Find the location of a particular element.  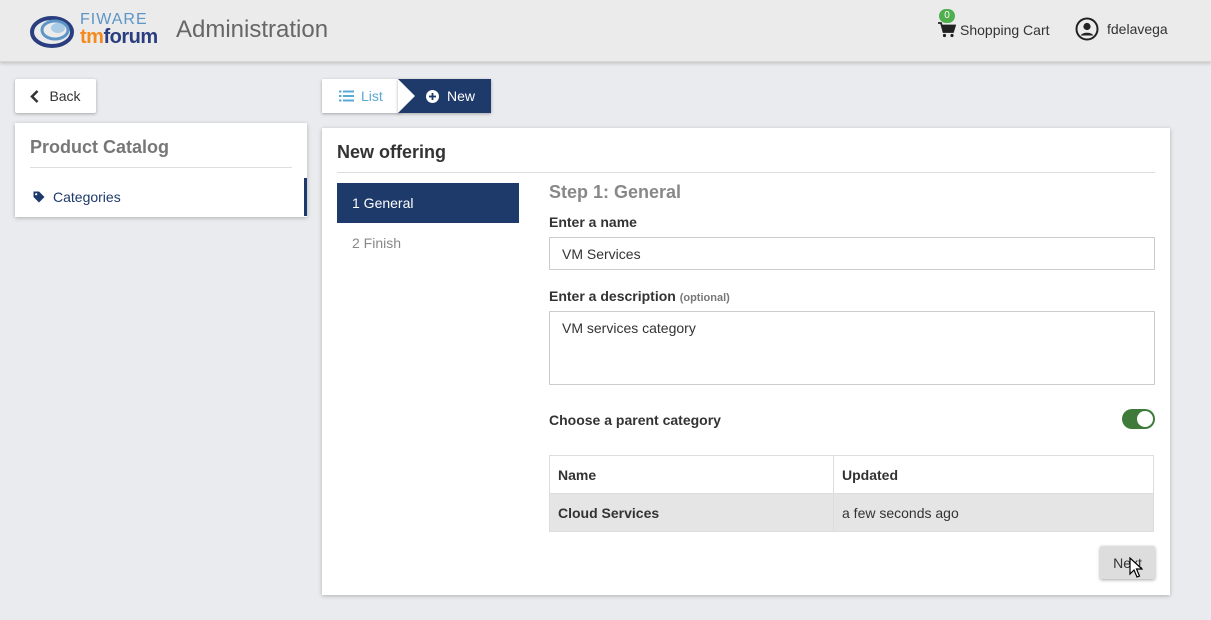

username-label: fdelavega is located at coordinates (1137, 29).